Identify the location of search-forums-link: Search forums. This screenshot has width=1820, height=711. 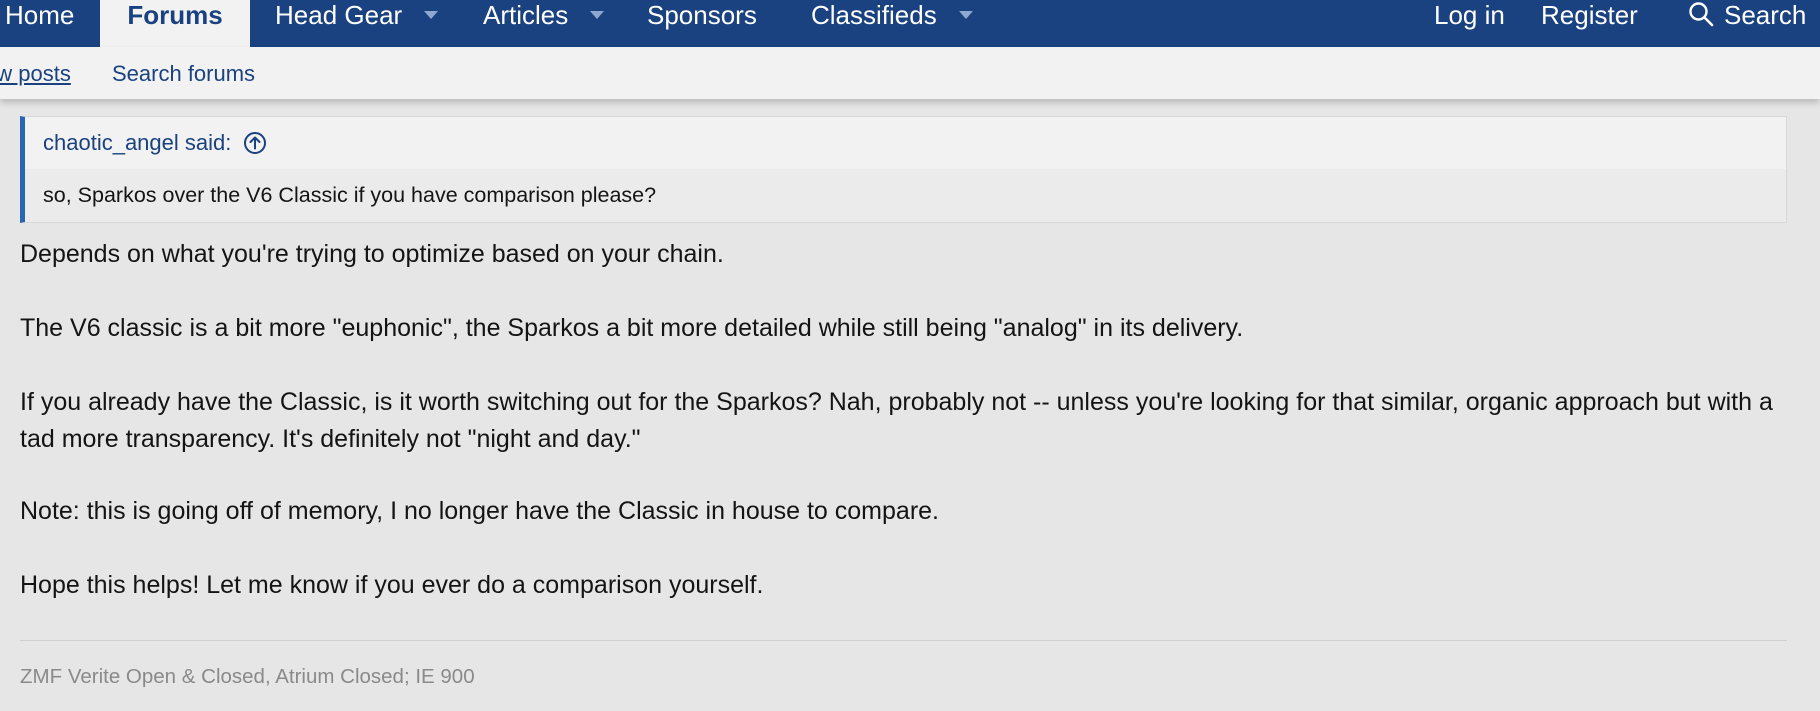
(183, 74).